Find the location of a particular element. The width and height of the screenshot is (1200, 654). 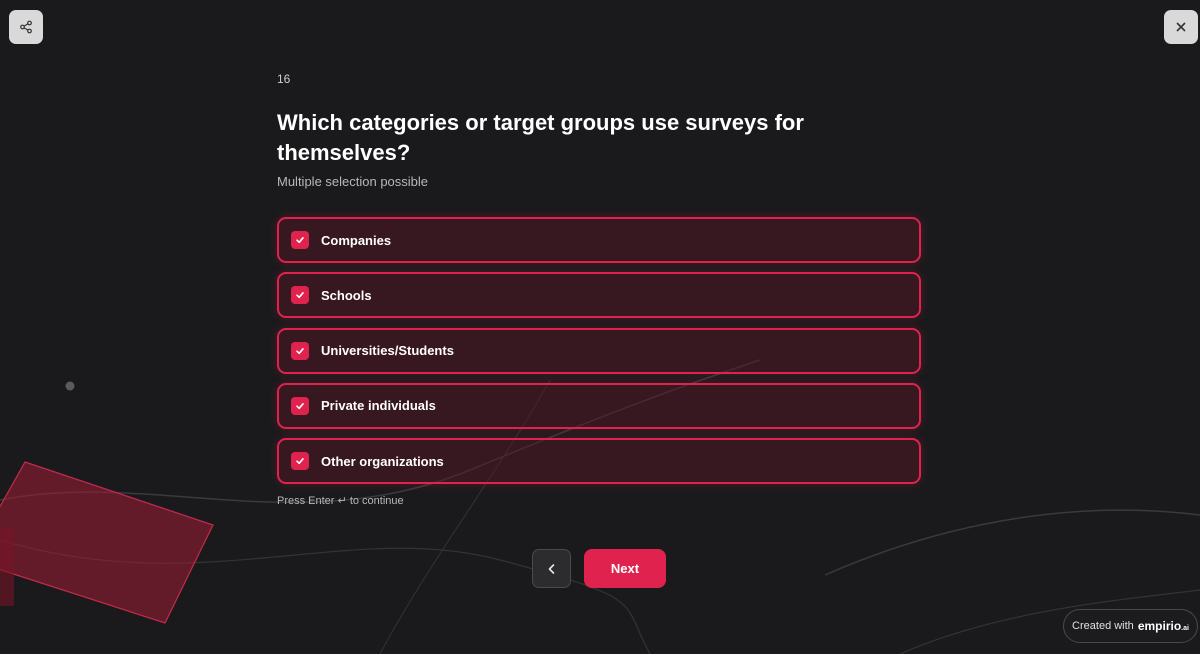

brand-logo: empirio.ai is located at coordinates (1163, 626).